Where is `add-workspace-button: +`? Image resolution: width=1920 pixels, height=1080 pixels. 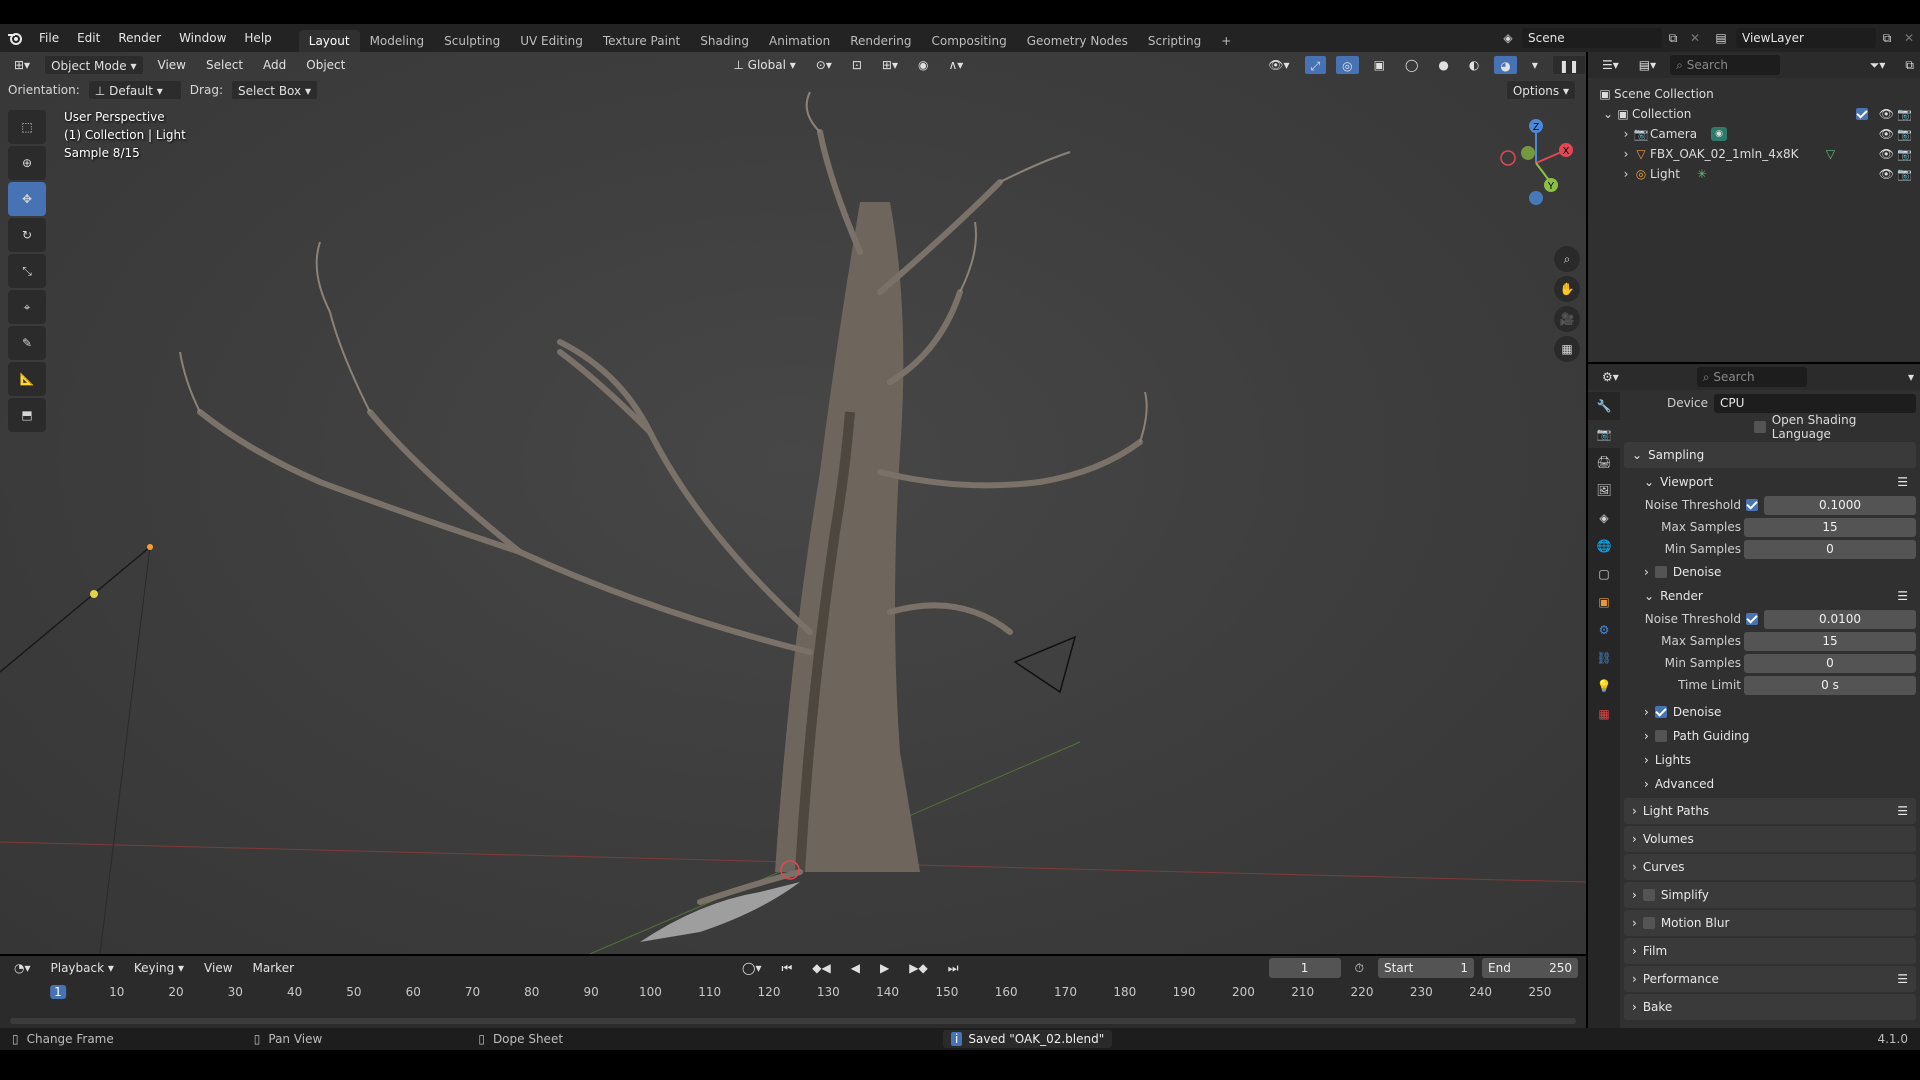 add-workspace-button: + is located at coordinates (1226, 41).